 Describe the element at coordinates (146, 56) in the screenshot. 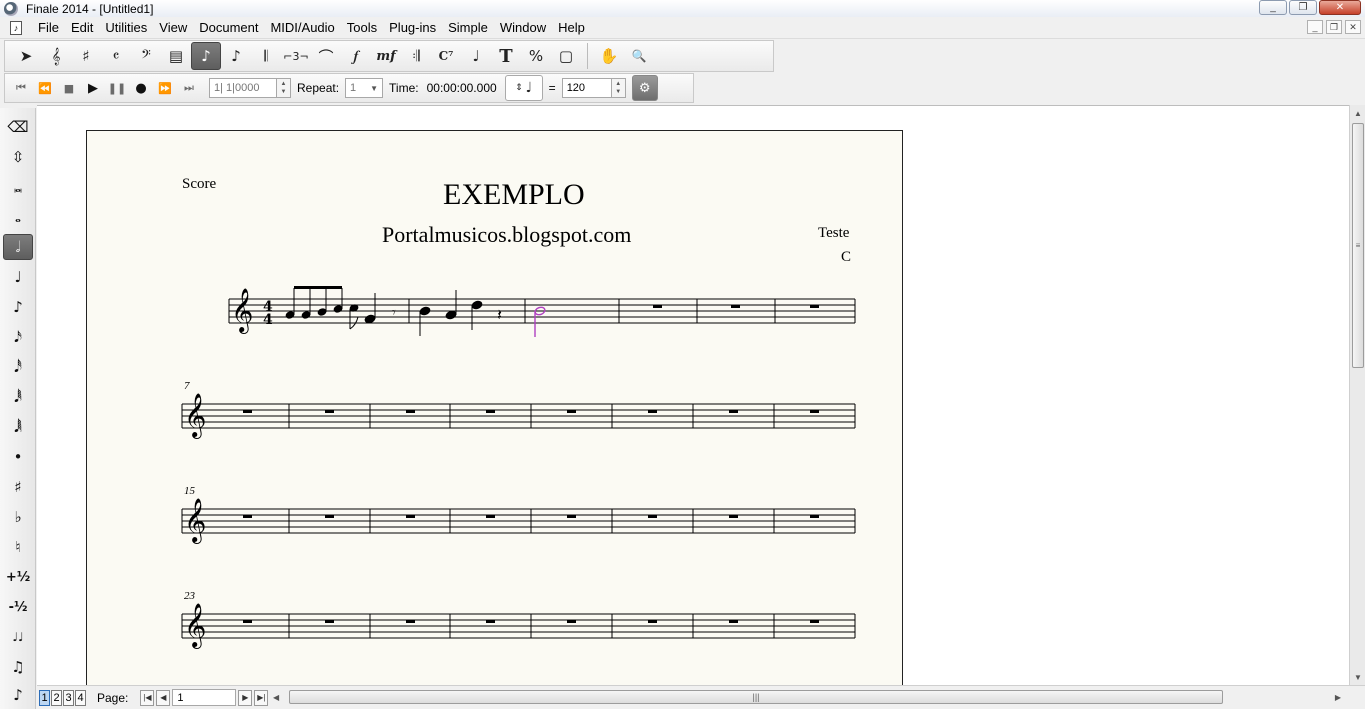

I see `clef-tool-icon: 𝄢` at that location.